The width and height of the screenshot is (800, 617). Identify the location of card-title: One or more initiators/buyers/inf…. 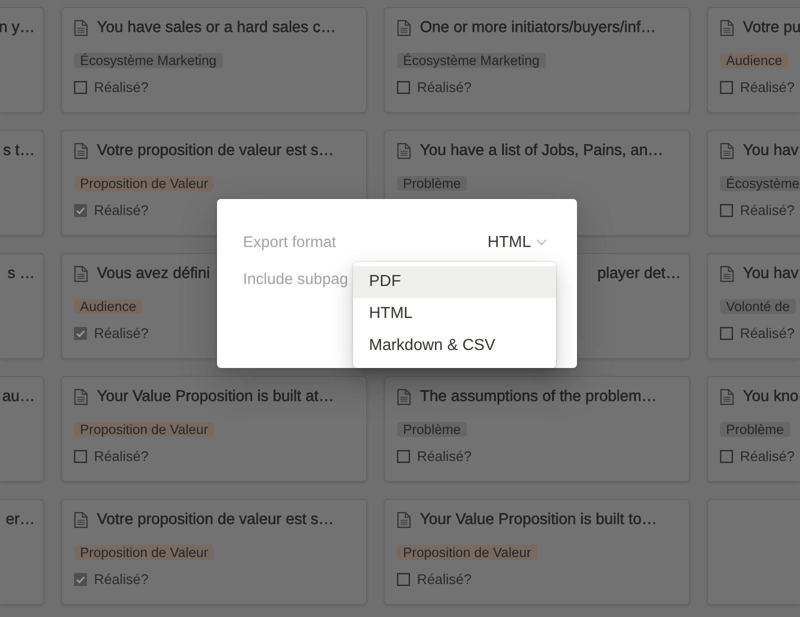
(538, 28).